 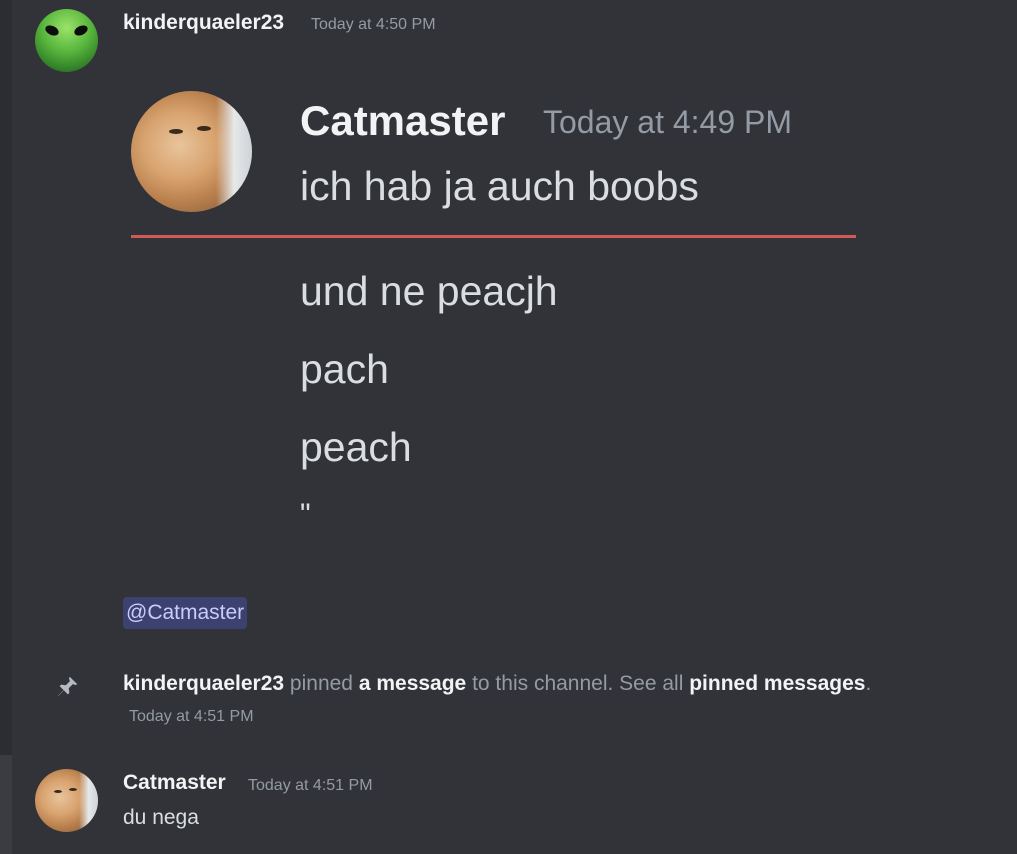 I want to click on embedded-line: und ne peacjh, so click(x=429, y=291).